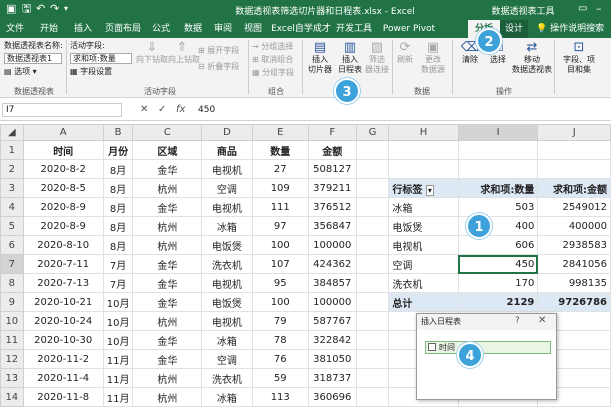 This screenshot has width=611, height=407. What do you see at coordinates (498, 283) in the screenshot?
I see `pivot-value: 170` at bounding box center [498, 283].